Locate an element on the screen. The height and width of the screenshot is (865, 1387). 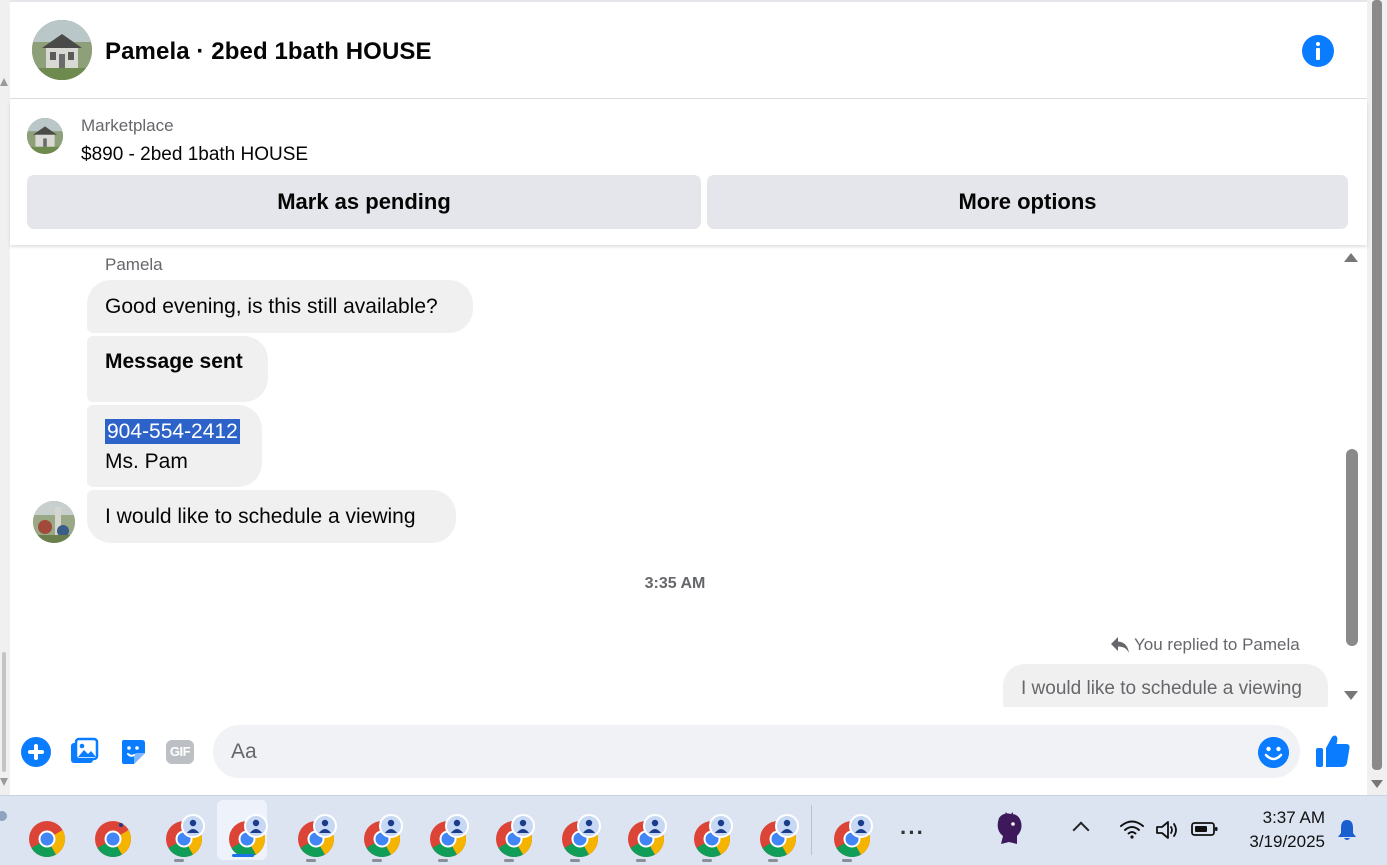
message-bubble: I would like to schedule a viewing is located at coordinates (271, 516).